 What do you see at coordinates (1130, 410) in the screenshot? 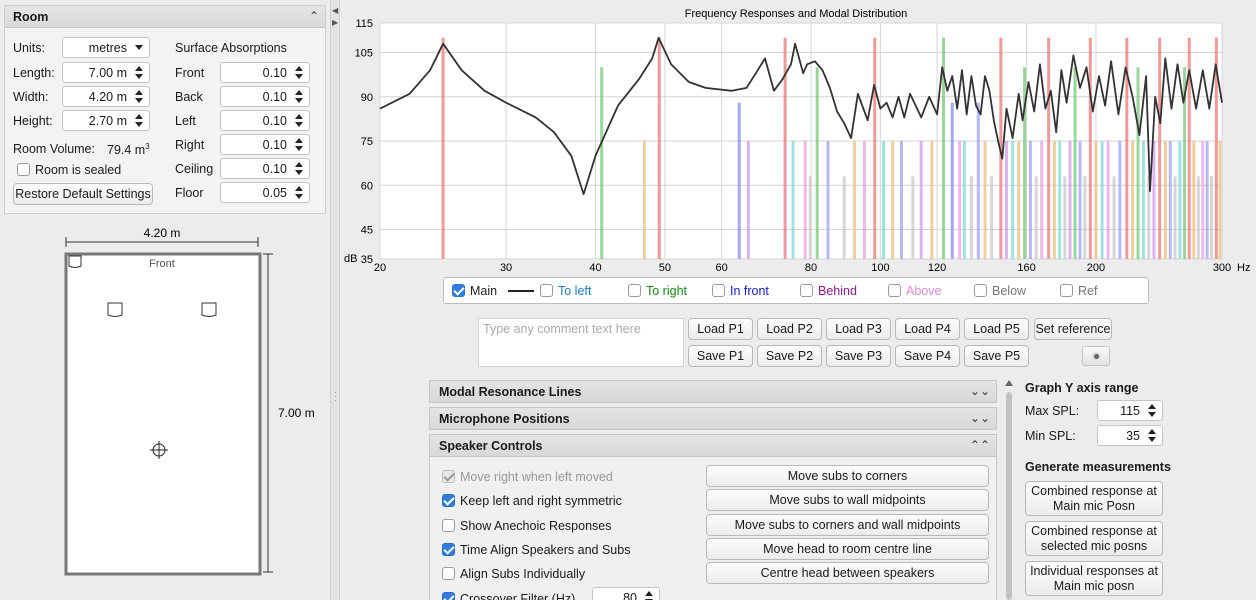
I see `max-spl-spinbox: 115` at bounding box center [1130, 410].